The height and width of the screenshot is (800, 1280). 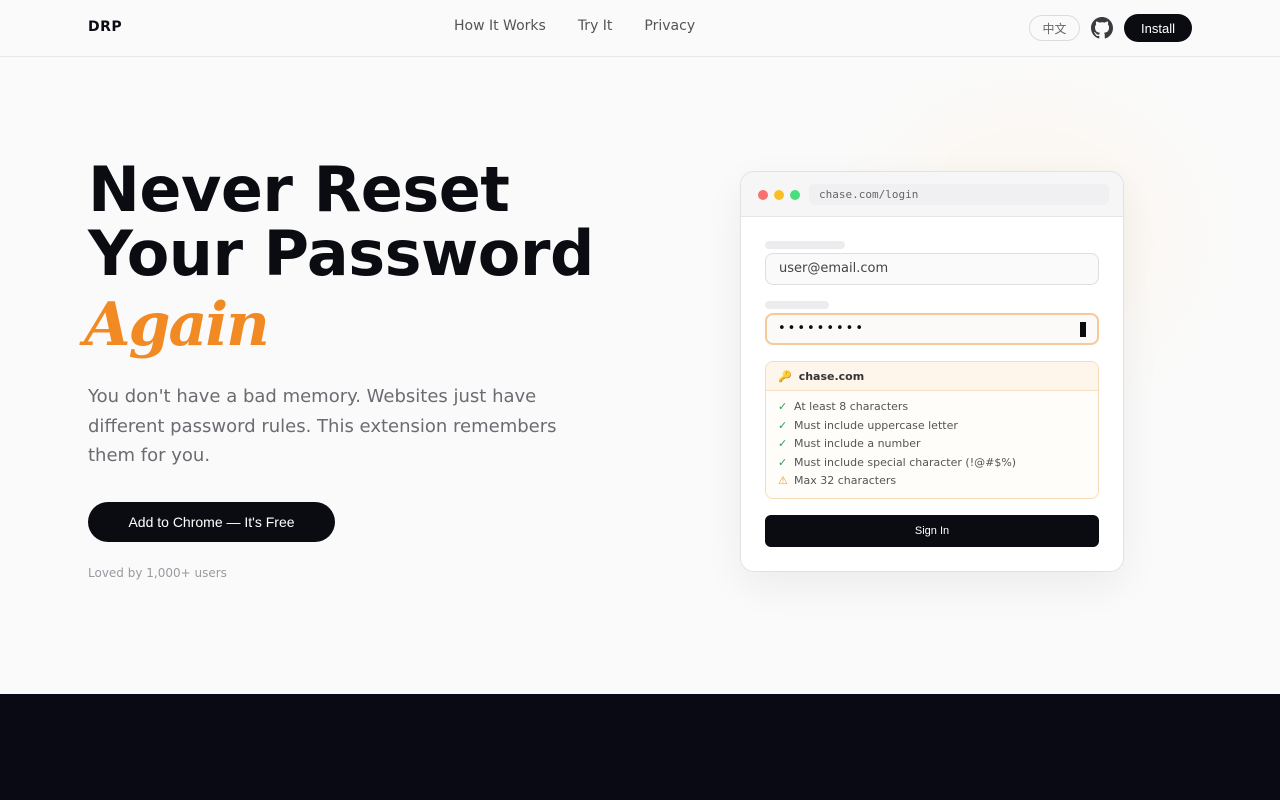 I want to click on address-bar: chase.com/login, so click(x=959, y=194).